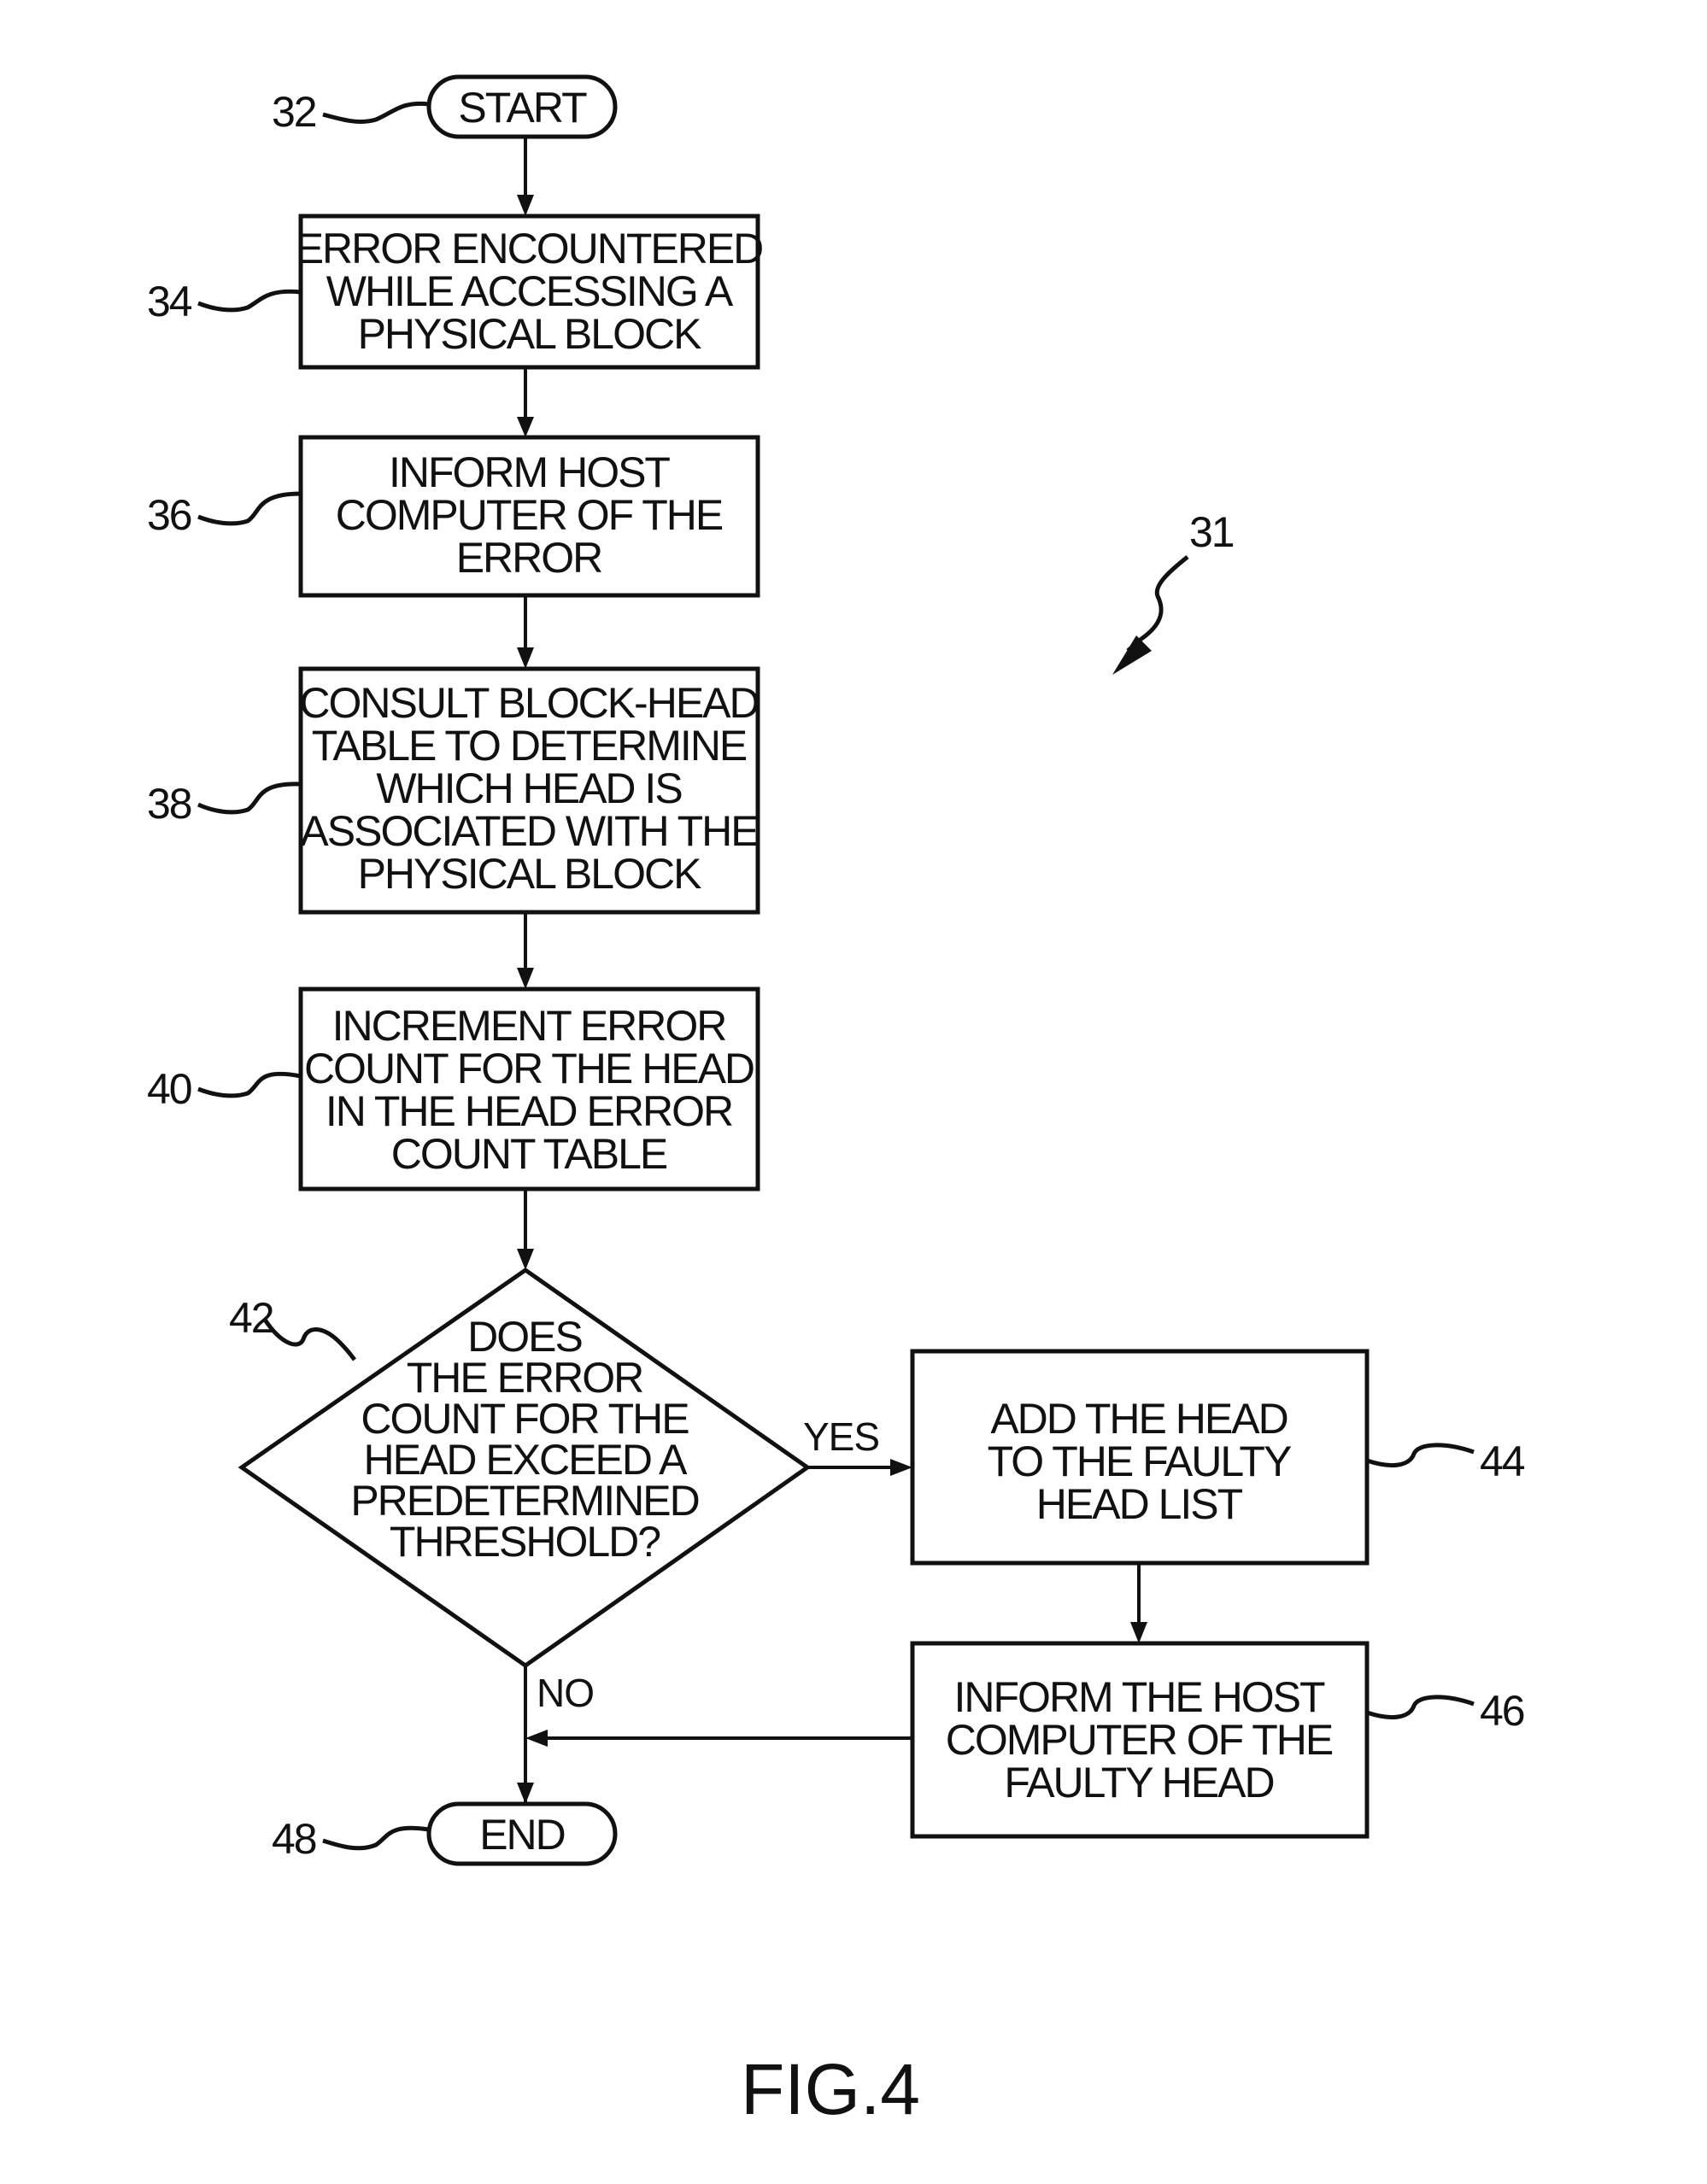 This screenshot has width=1707, height=2184. What do you see at coordinates (530, 291) in the screenshot?
I see `box-34-line-2: WHILE ACCESSING A` at bounding box center [530, 291].